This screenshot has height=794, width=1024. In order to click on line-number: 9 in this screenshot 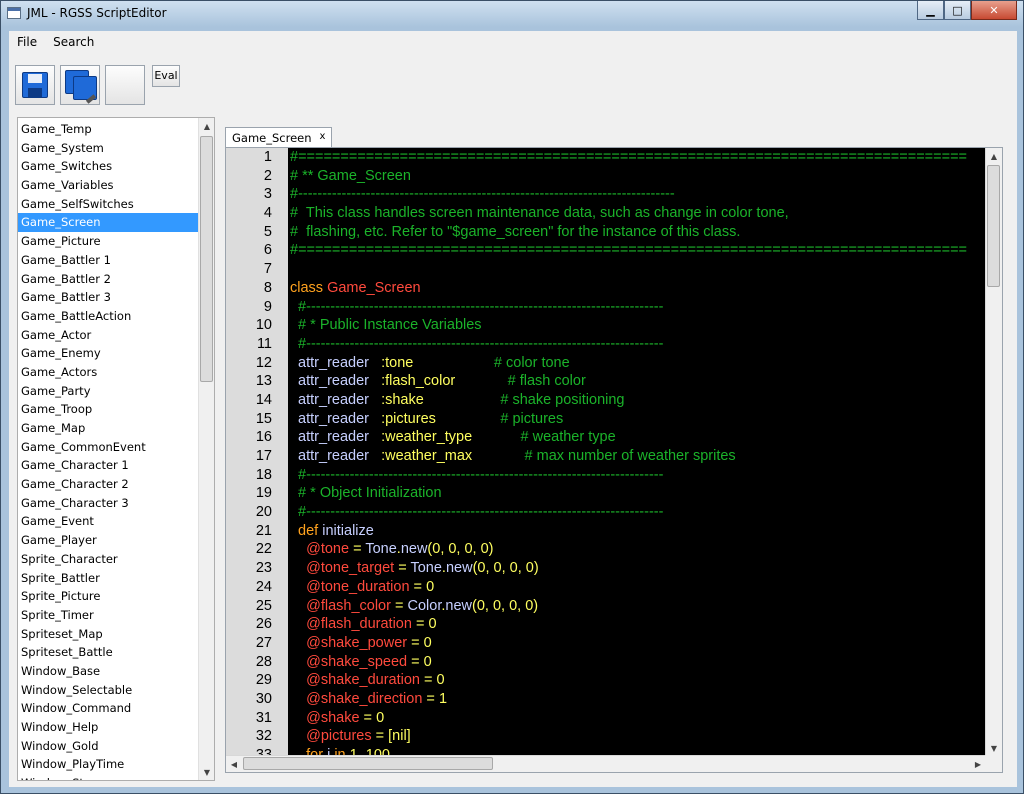, I will do `click(267, 306)`.